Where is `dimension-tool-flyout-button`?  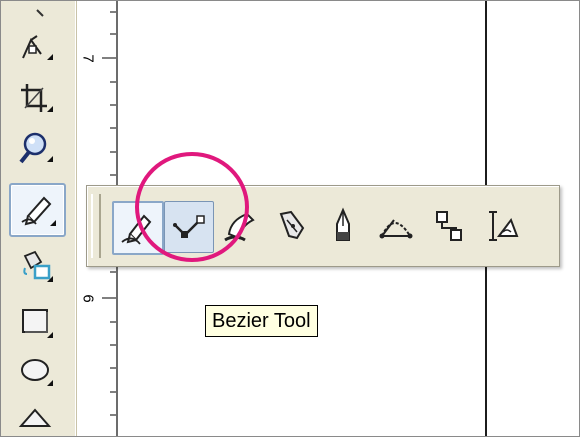 dimension-tool-flyout-button is located at coordinates (501, 226).